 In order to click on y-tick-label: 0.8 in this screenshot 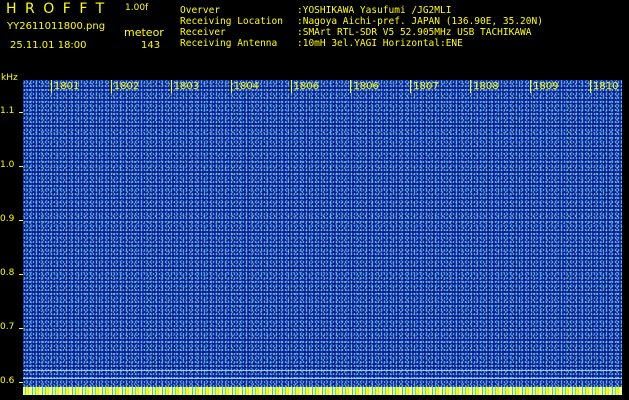, I will do `click(7, 272)`.